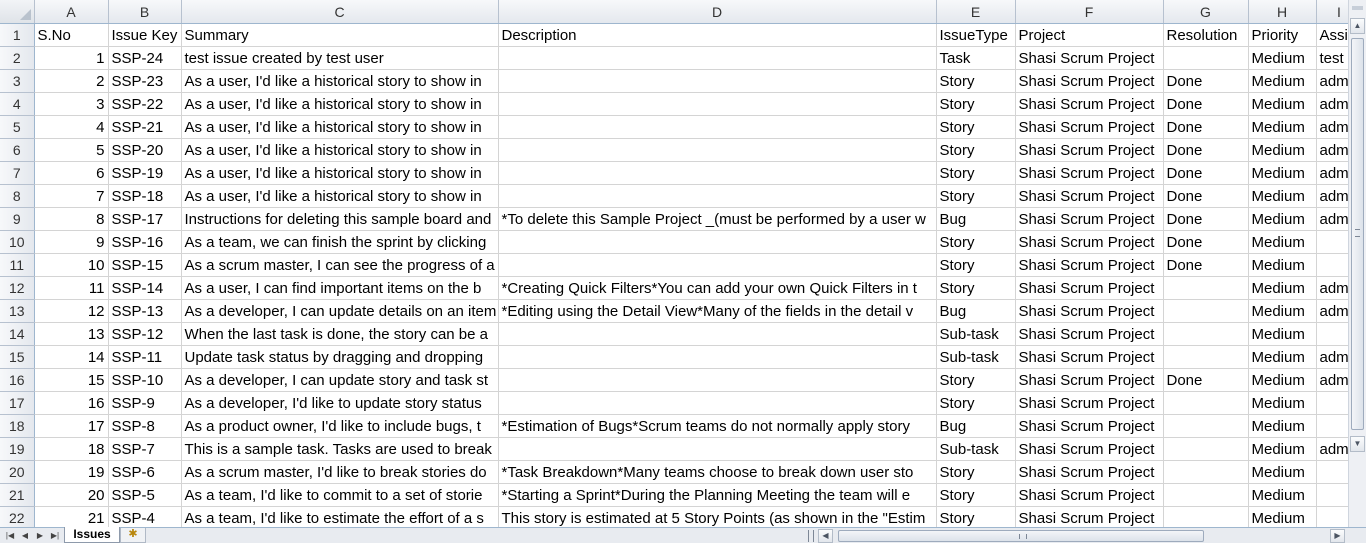 The image size is (1366, 543). Describe the element at coordinates (1021, 536) in the screenshot. I see `horizontal-scroll-thumb` at that location.